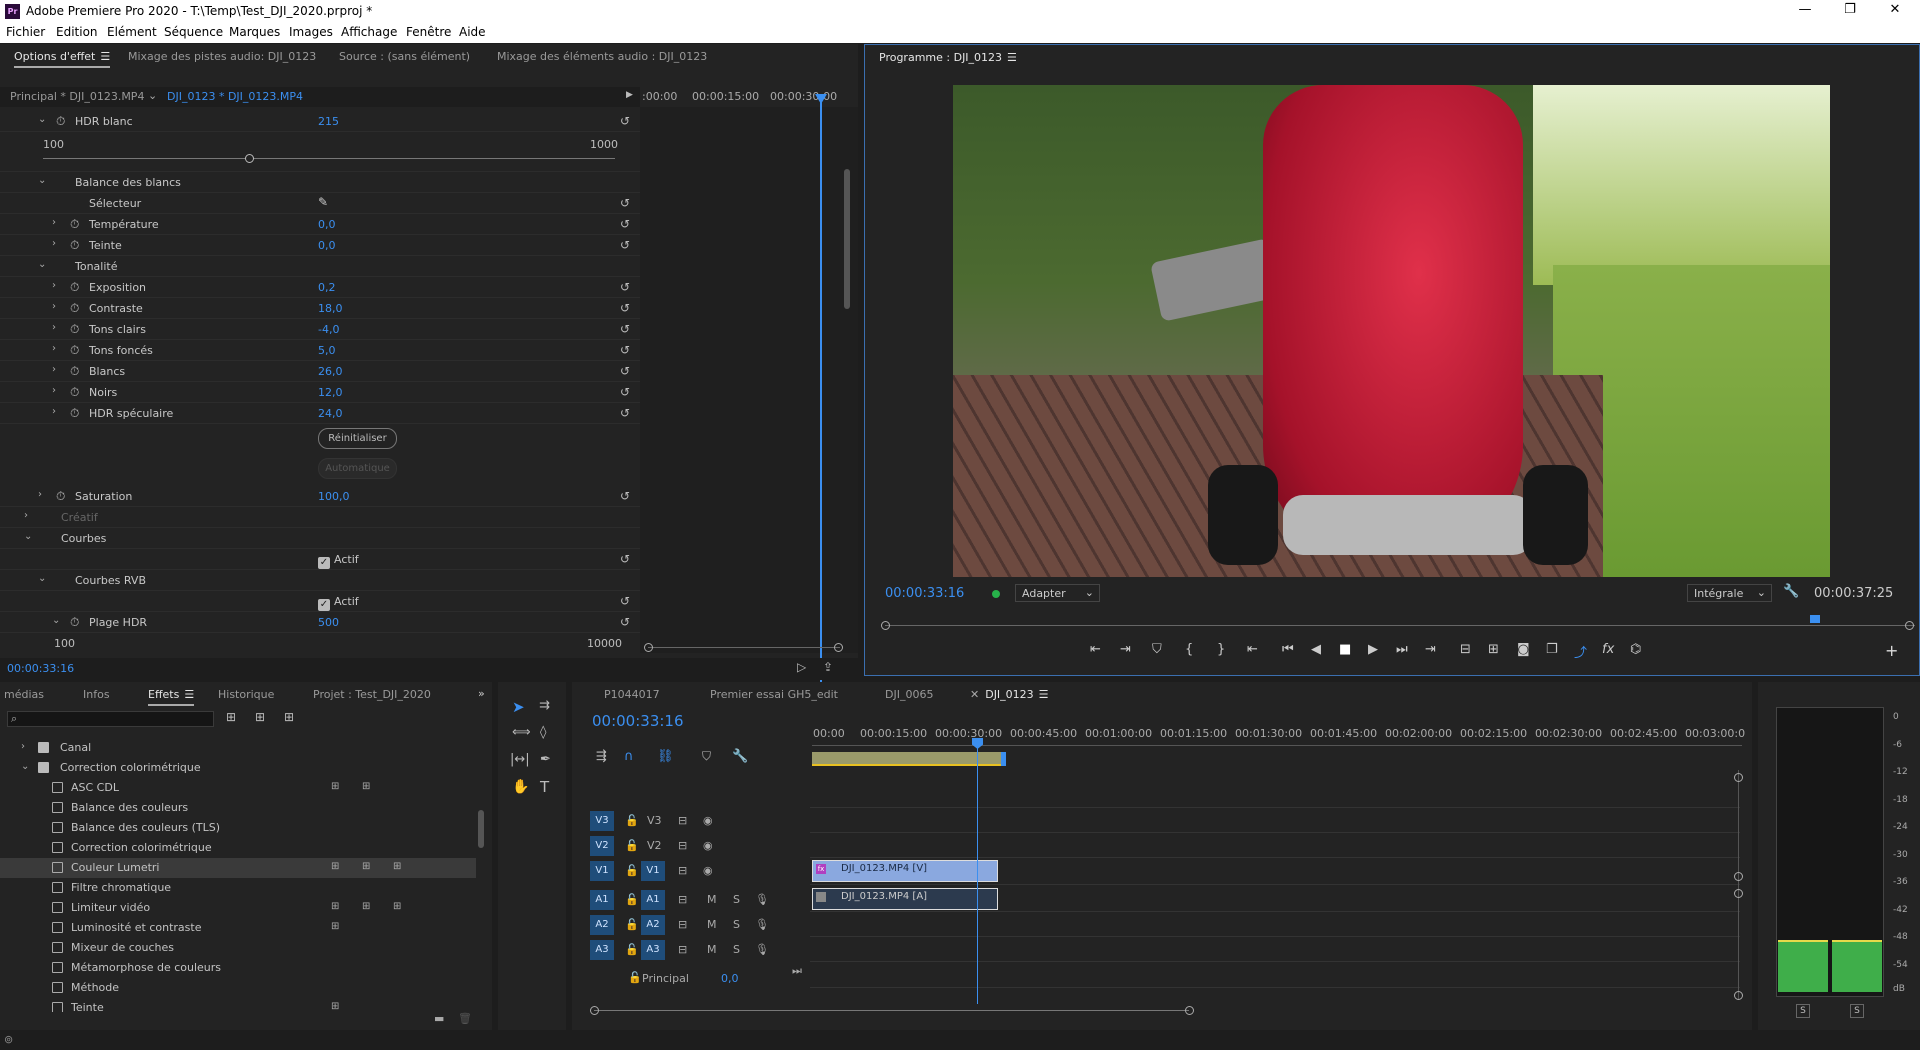  I want to click on solo-left-button: S, so click(1803, 1011).